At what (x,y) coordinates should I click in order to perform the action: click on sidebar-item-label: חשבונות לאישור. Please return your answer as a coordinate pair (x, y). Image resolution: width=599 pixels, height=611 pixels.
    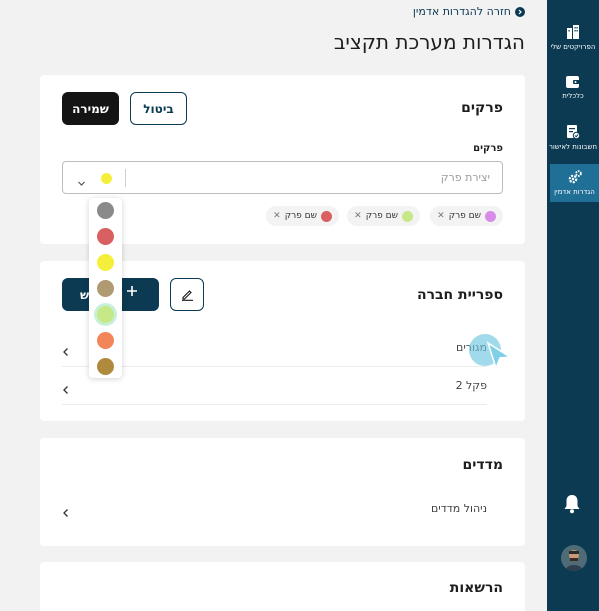
    Looking at the image, I should click on (573, 147).